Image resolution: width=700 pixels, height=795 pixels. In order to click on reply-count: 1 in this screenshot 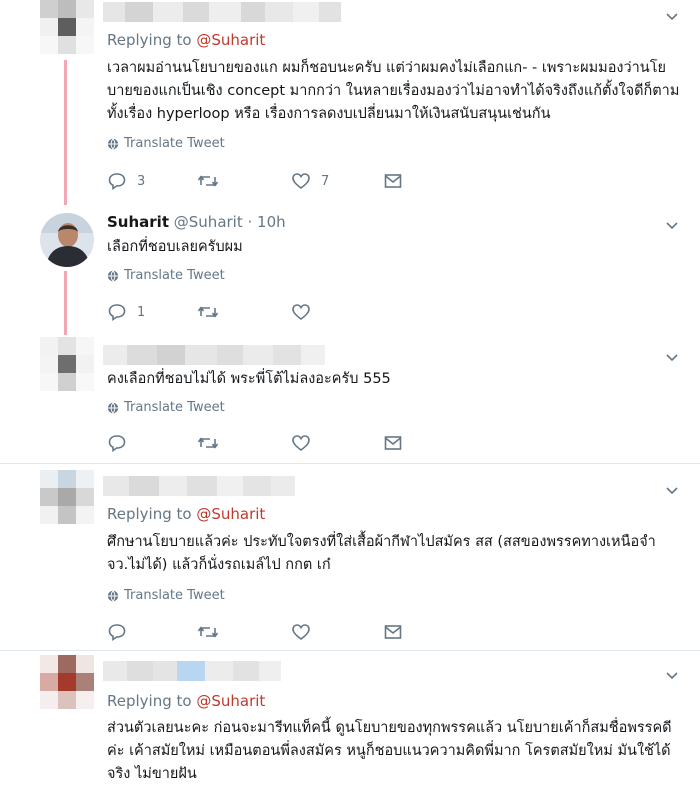, I will do `click(141, 312)`.